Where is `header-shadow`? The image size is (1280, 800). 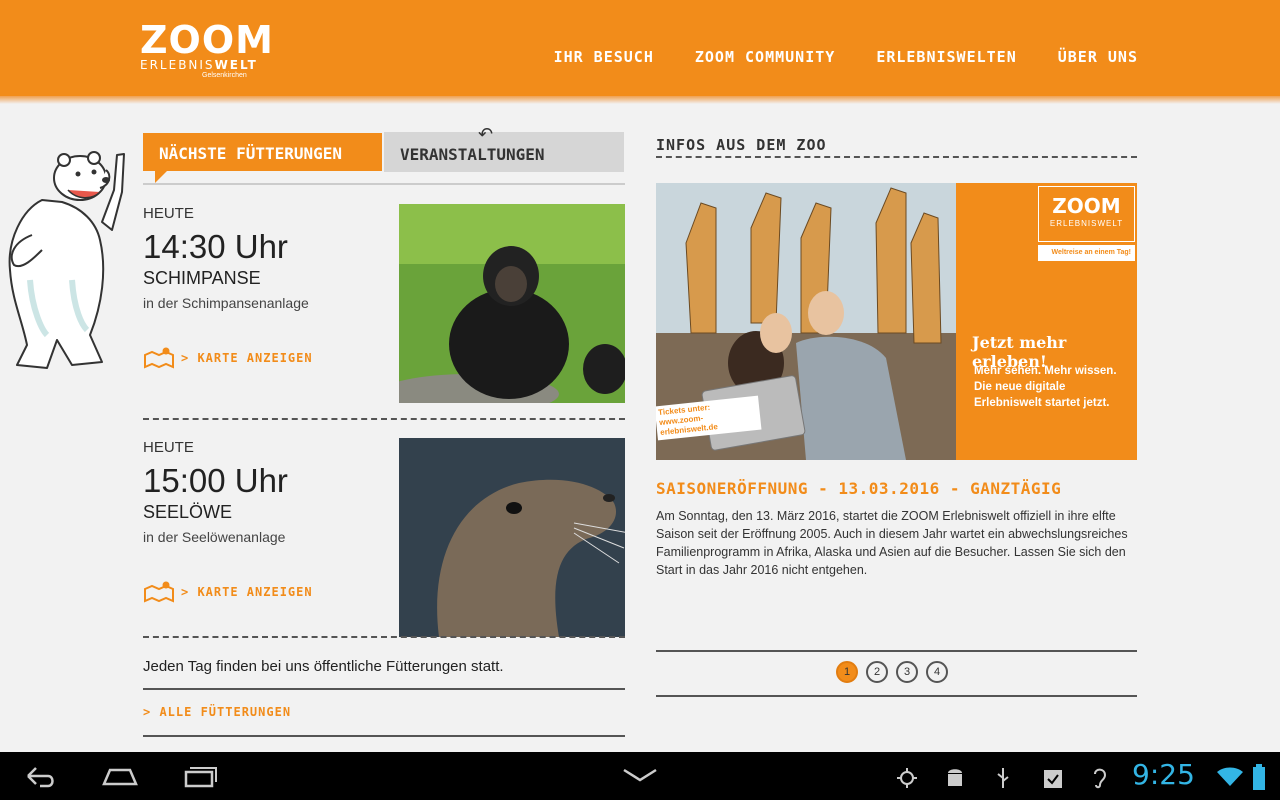
header-shadow is located at coordinates (640, 100).